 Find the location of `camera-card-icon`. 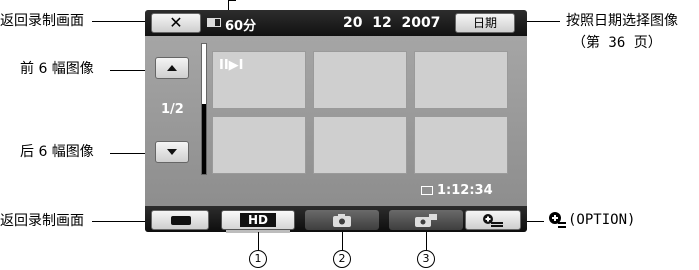

camera-card-icon is located at coordinates (426, 220).